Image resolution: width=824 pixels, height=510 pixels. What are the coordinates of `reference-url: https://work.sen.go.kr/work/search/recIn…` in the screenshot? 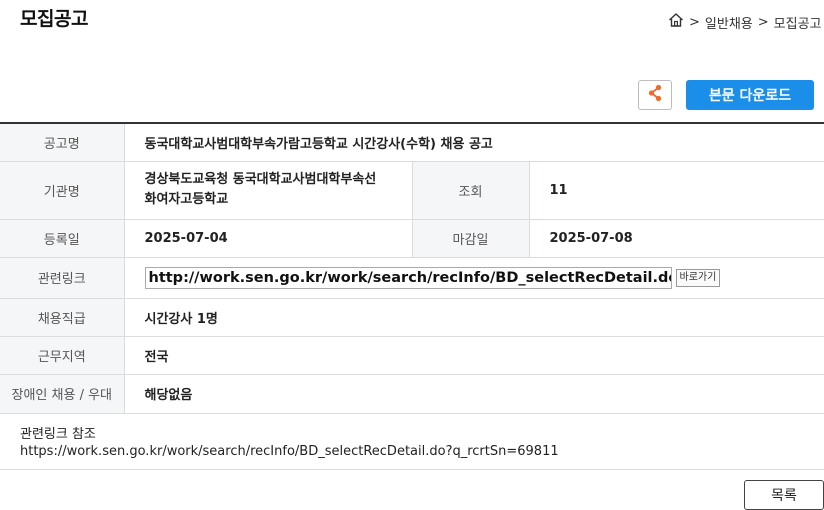 It's located at (289, 451).